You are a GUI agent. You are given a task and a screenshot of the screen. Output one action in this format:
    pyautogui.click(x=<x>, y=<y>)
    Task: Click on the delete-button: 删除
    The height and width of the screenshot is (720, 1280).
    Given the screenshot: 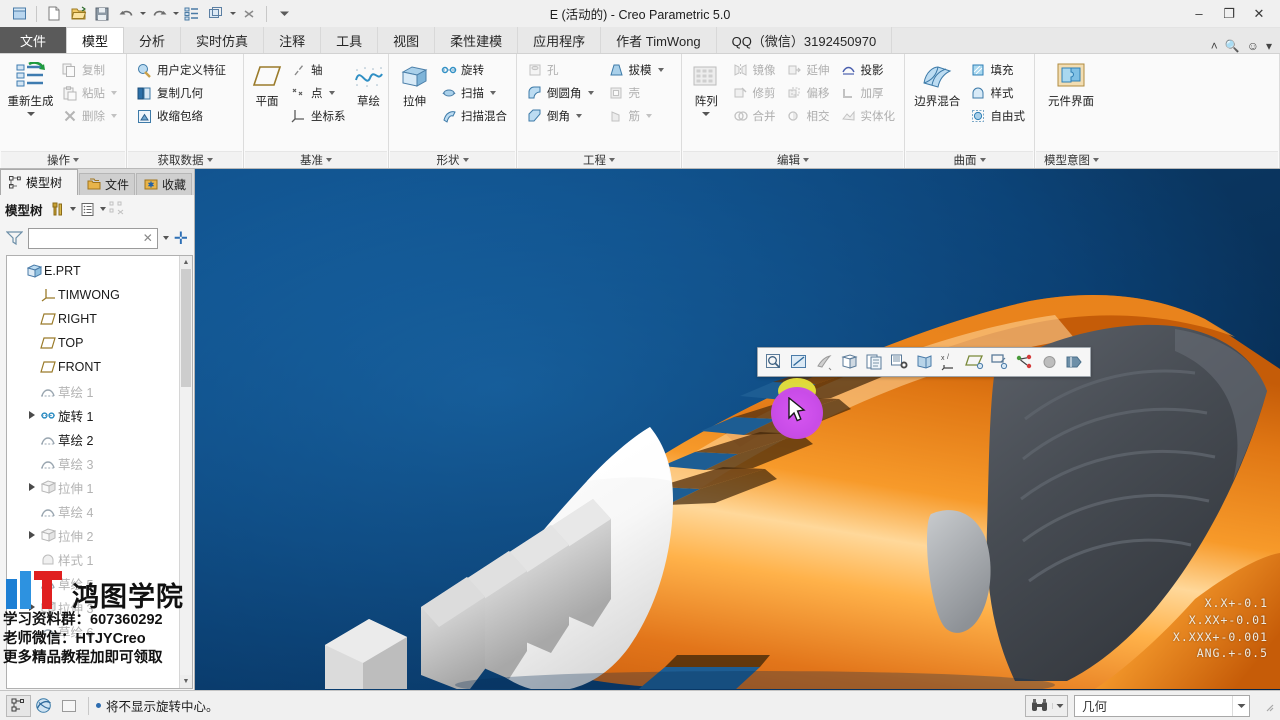 What is the action you would take?
    pyautogui.click(x=89, y=116)
    